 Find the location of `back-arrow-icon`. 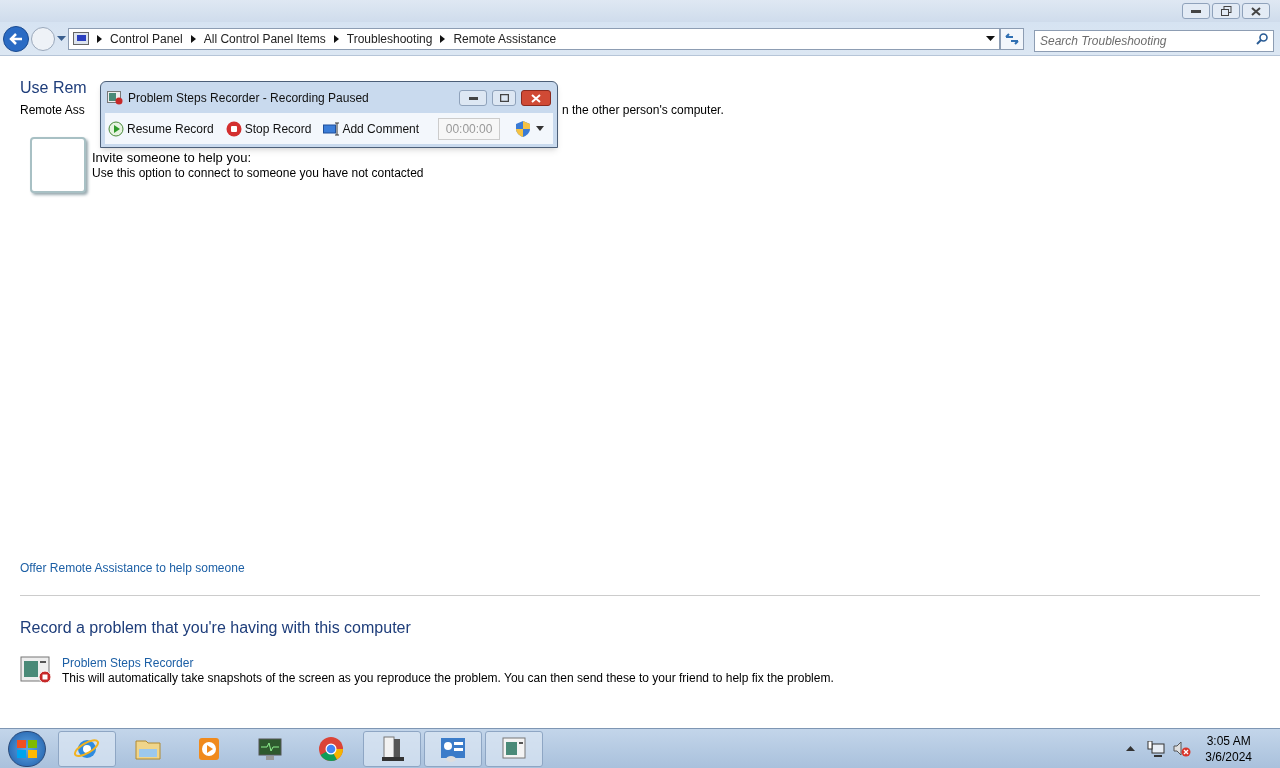

back-arrow-icon is located at coordinates (16, 38).